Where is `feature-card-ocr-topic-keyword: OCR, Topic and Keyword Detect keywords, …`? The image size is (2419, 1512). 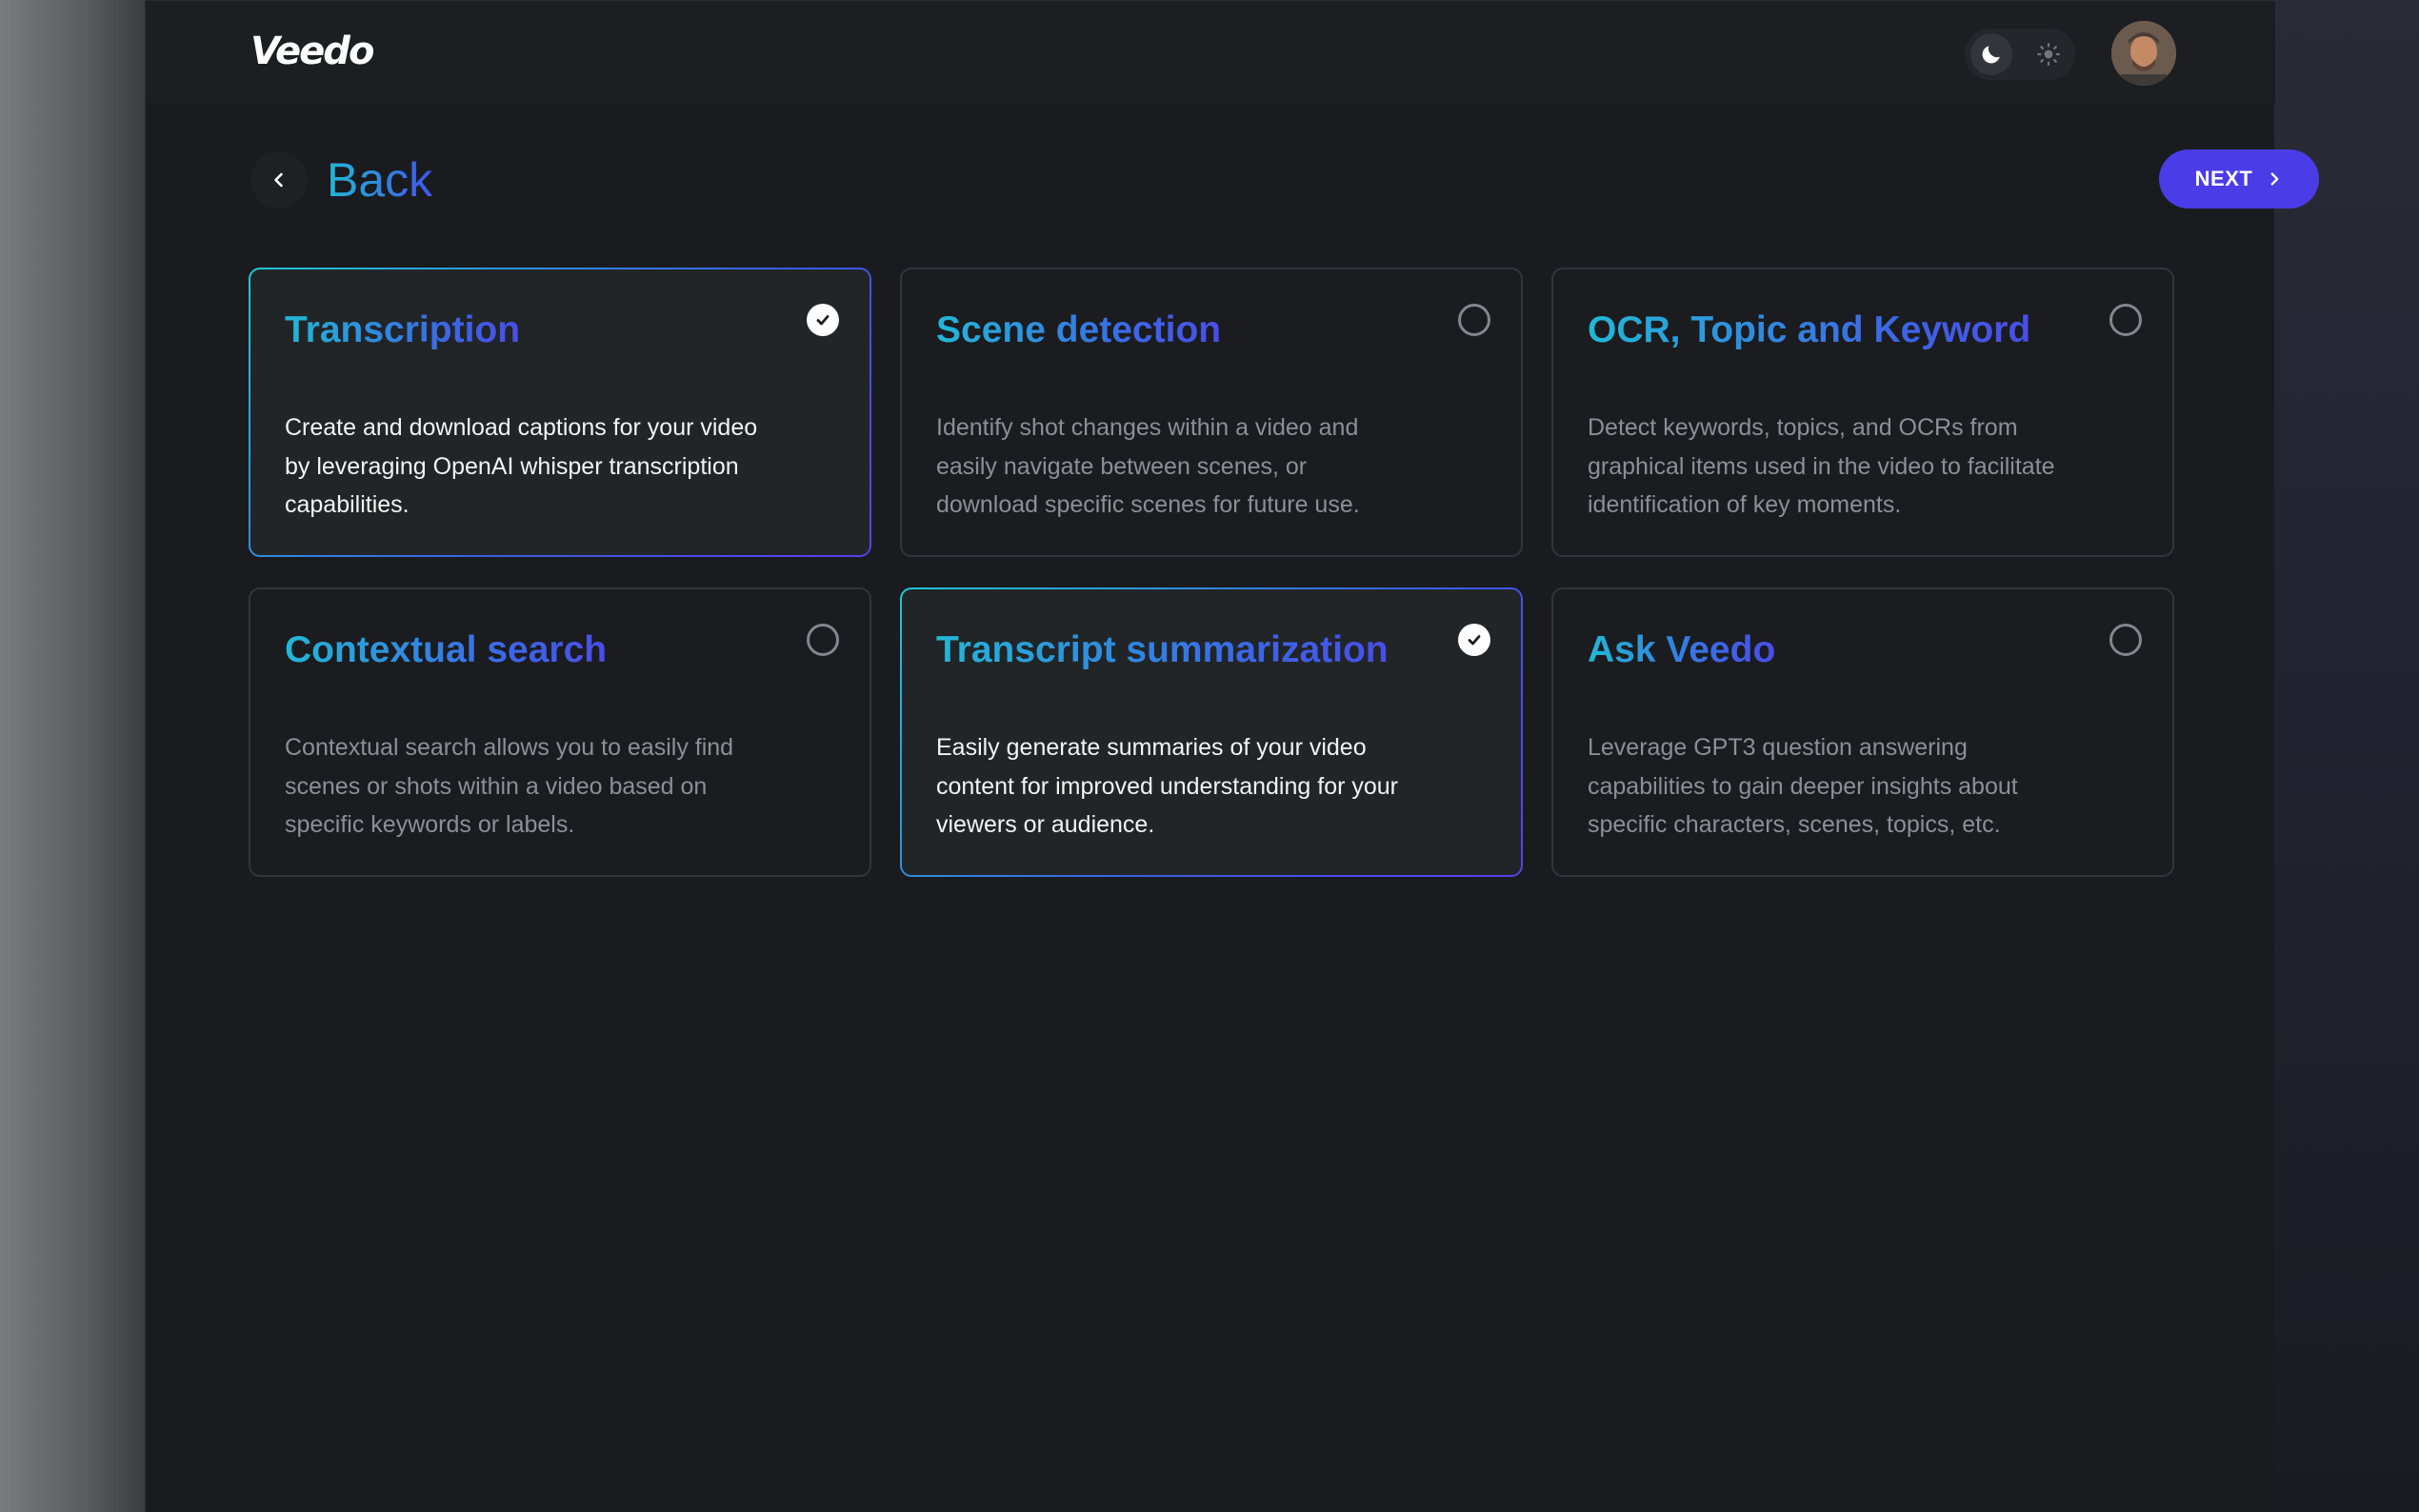 feature-card-ocr-topic-keyword: OCR, Topic and Keyword Detect keywords, … is located at coordinates (1862, 412).